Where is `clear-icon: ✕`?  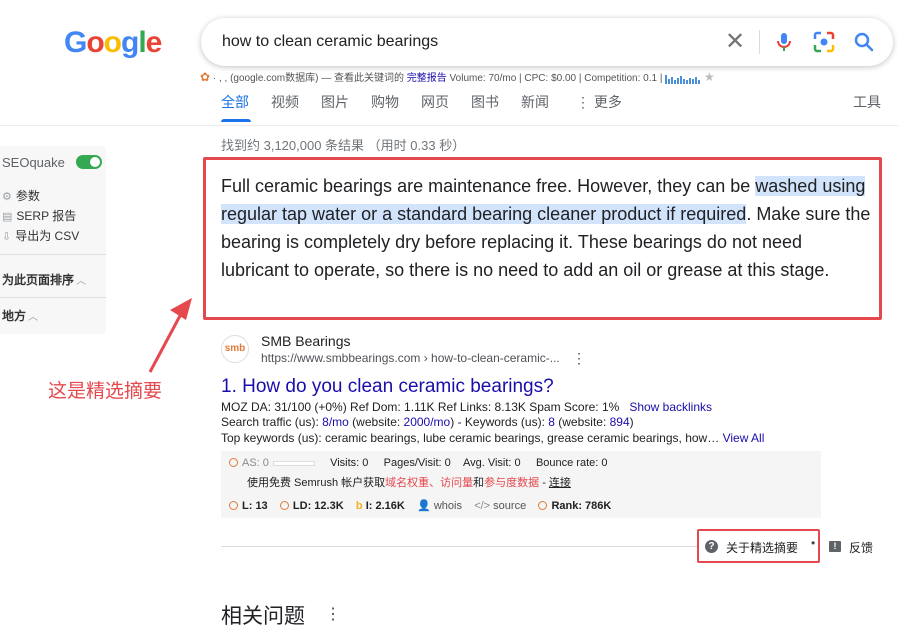 clear-icon: ✕ is located at coordinates (735, 42).